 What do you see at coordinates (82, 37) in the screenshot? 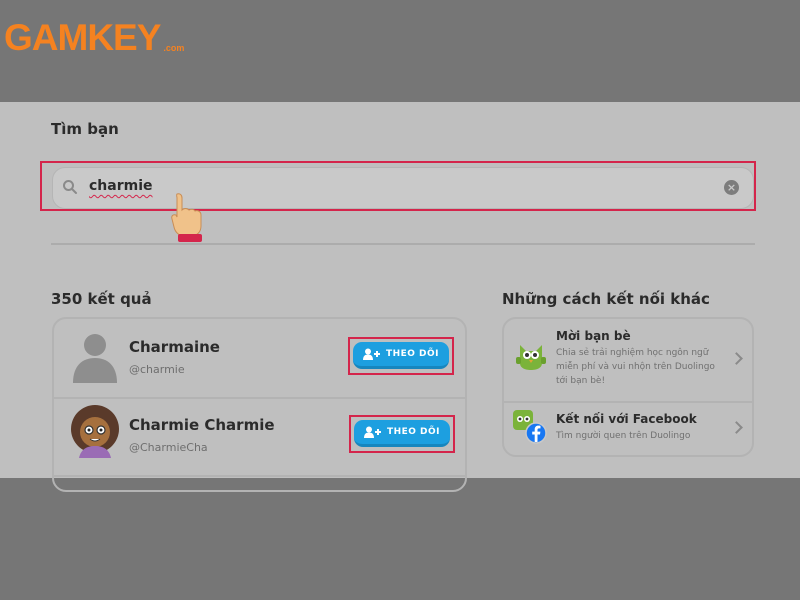
I see `logo-text: GAMKEY` at bounding box center [82, 37].